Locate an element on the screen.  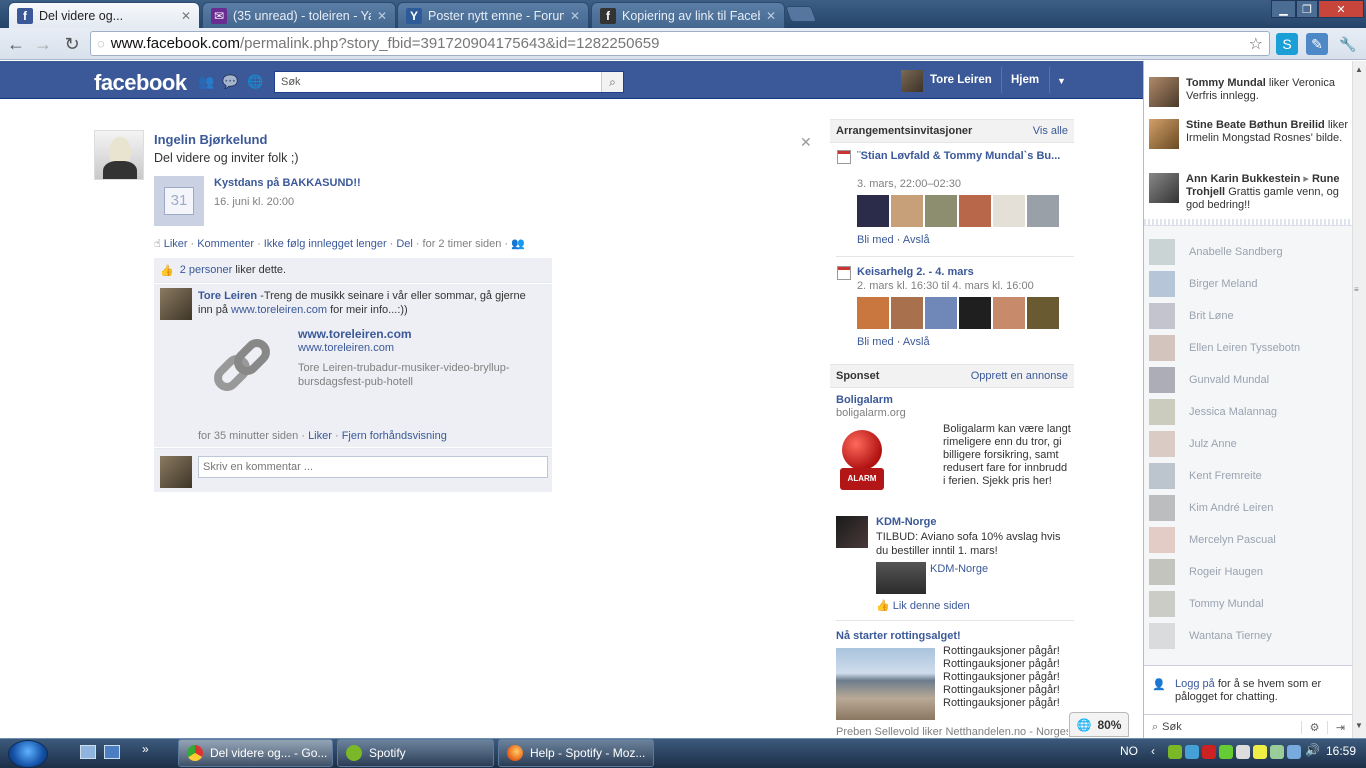
language-indicator: NO is located at coordinates (1129, 751).